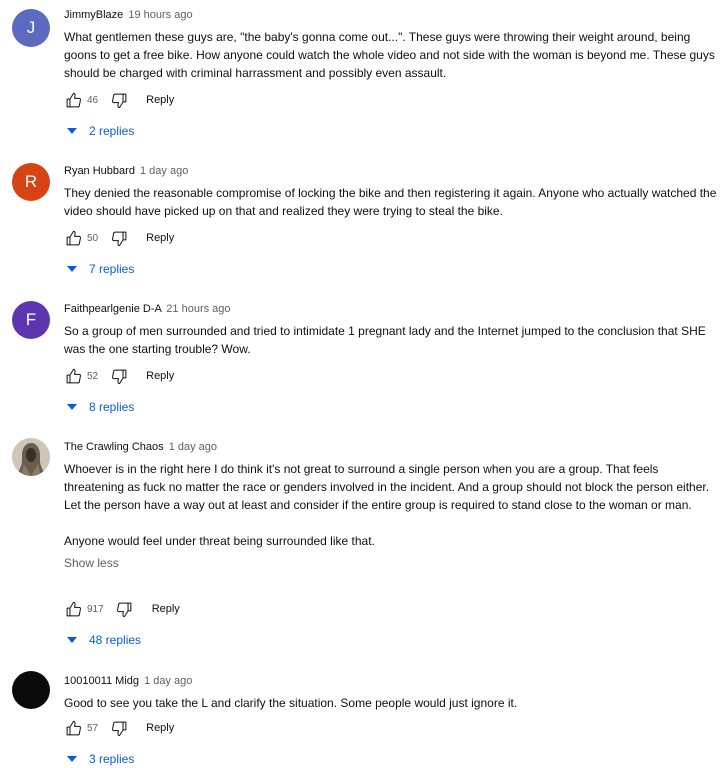 This screenshot has height=768, width=721. What do you see at coordinates (101, 681) in the screenshot?
I see `author-name: 10010011 Midg` at bounding box center [101, 681].